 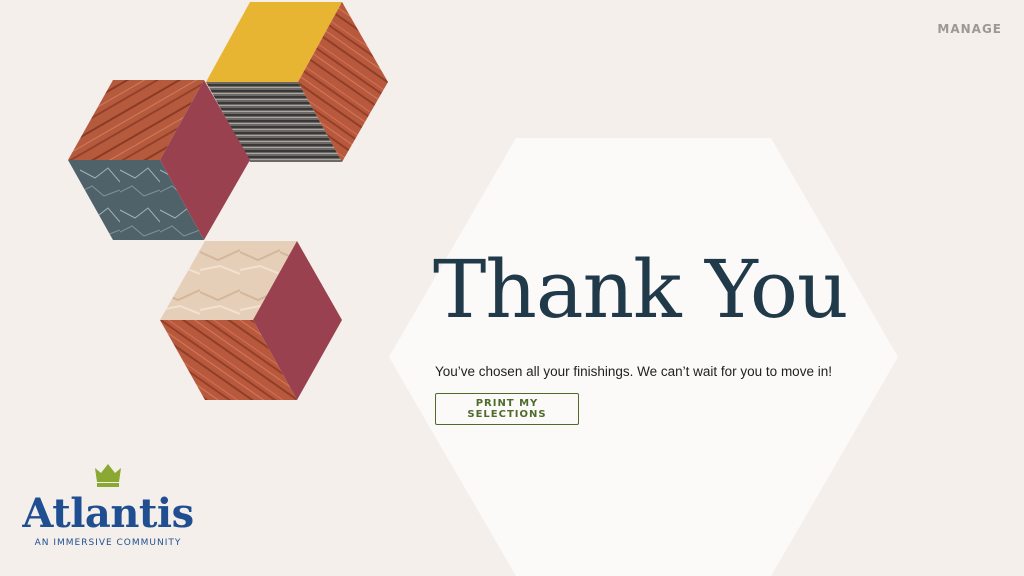 I want to click on page-title: Thank You, so click(x=641, y=289).